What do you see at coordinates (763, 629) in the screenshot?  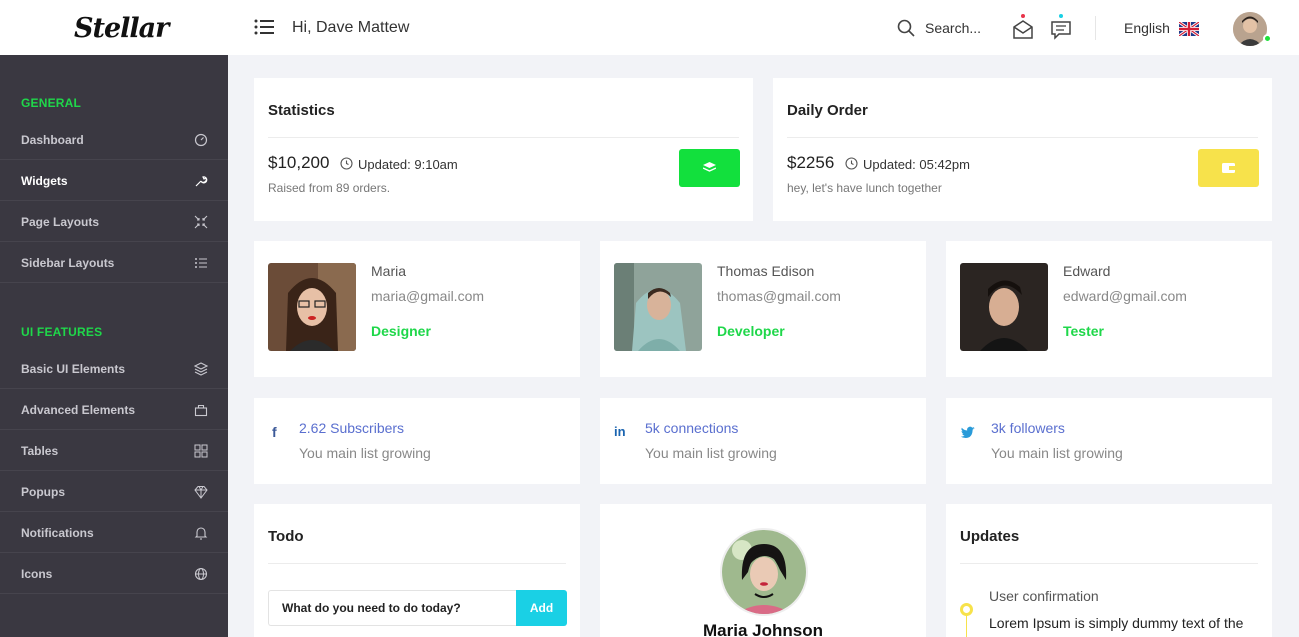 I see `profile-name: Maria Johnson` at bounding box center [763, 629].